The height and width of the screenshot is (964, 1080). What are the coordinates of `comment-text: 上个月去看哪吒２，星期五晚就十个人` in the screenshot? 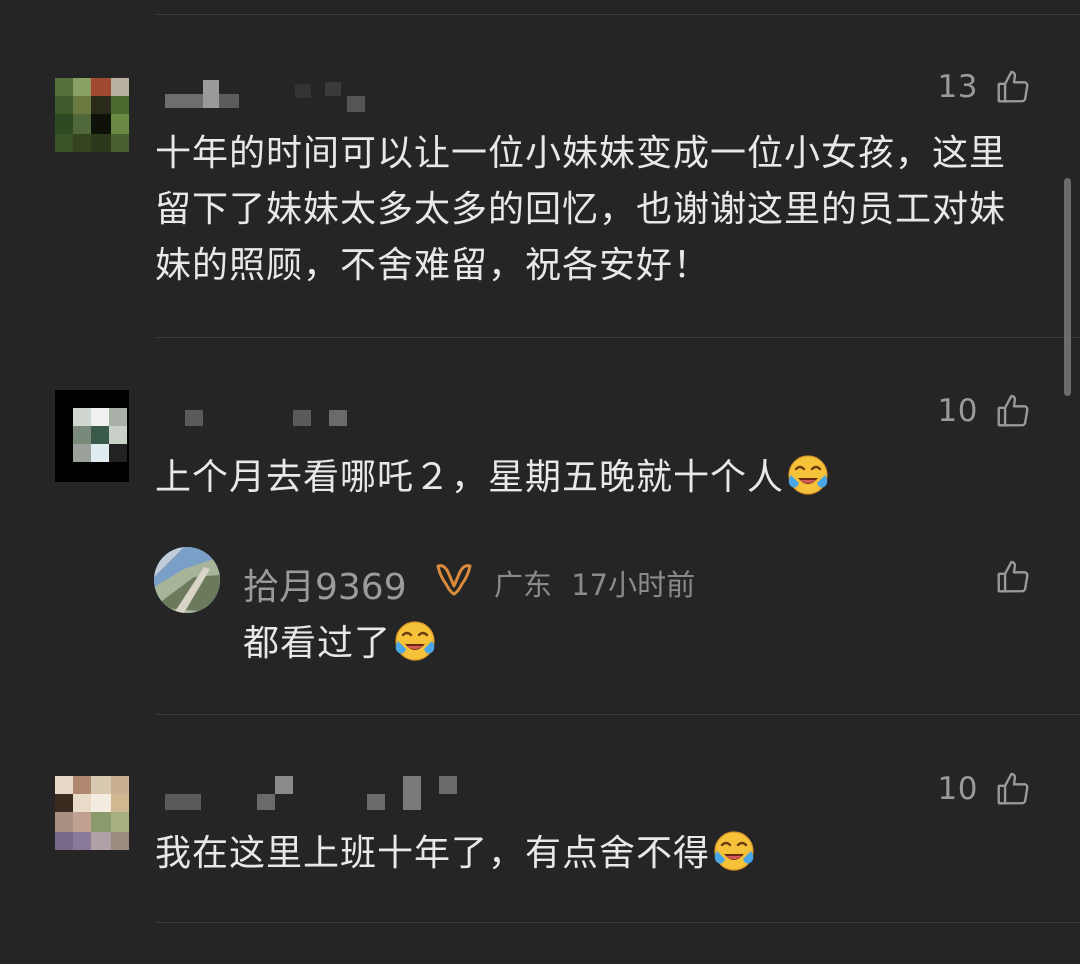 It's located at (595, 478).